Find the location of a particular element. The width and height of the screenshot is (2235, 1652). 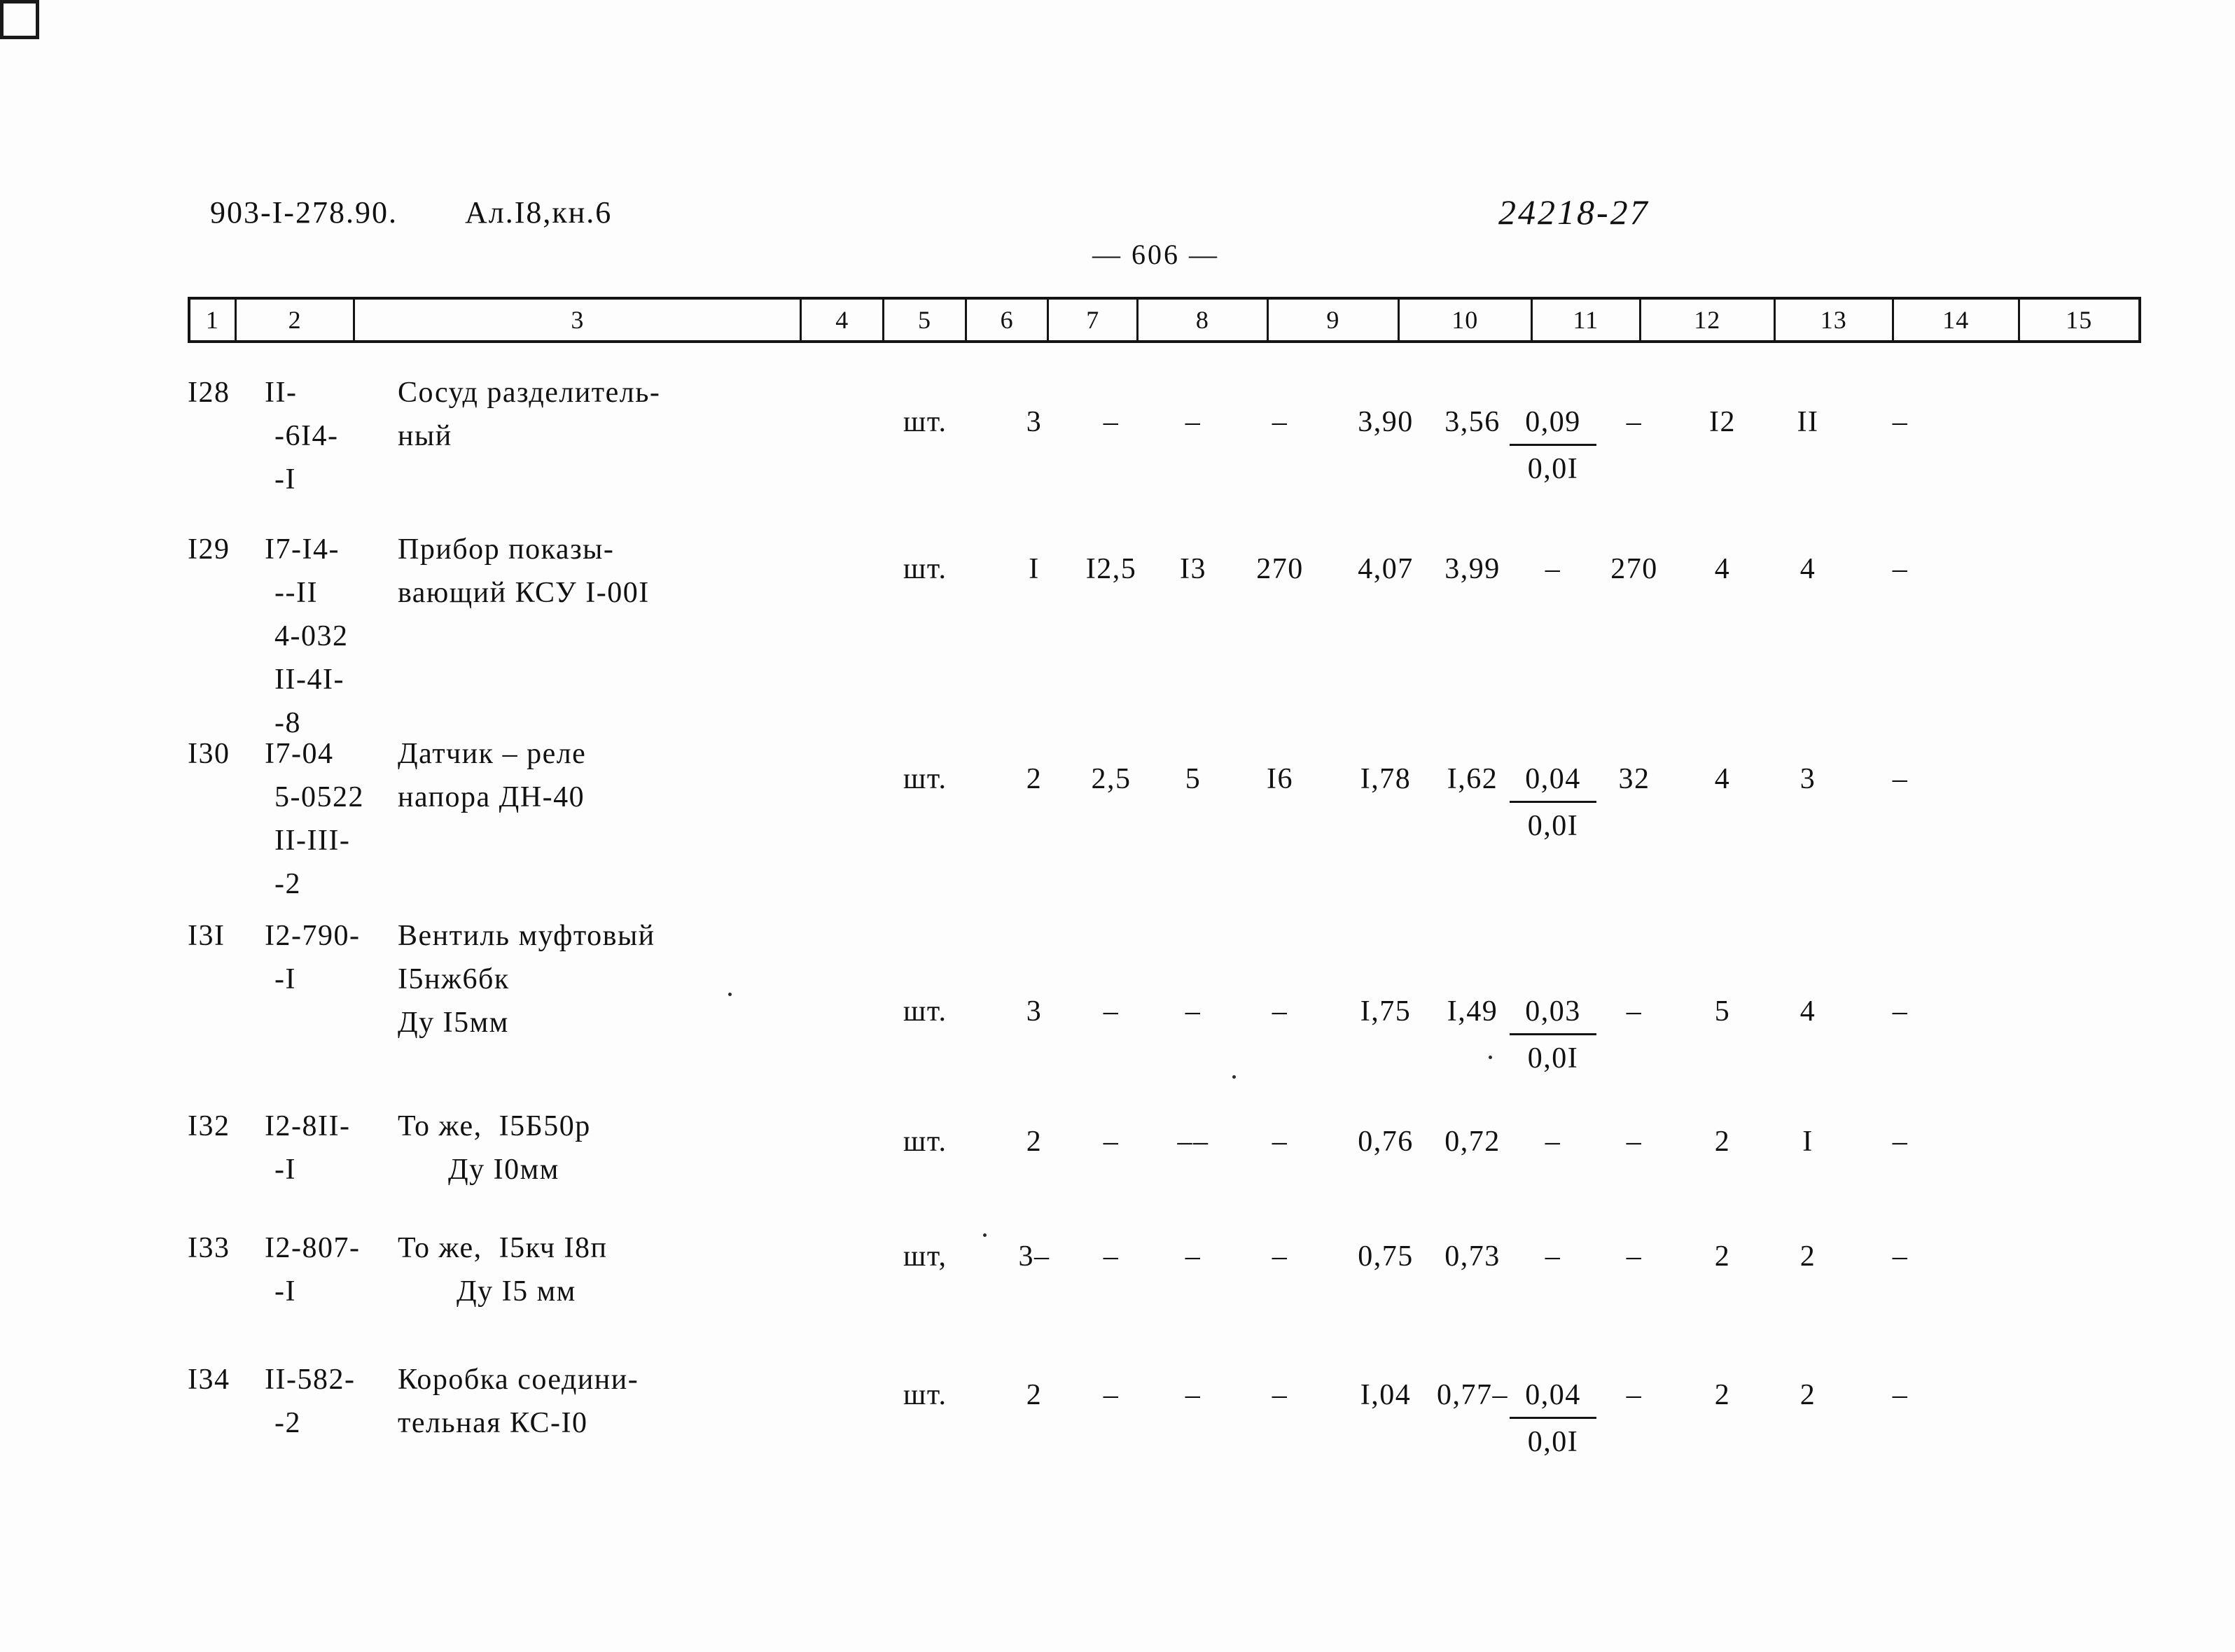

row-code-line: --II is located at coordinates (296, 593).